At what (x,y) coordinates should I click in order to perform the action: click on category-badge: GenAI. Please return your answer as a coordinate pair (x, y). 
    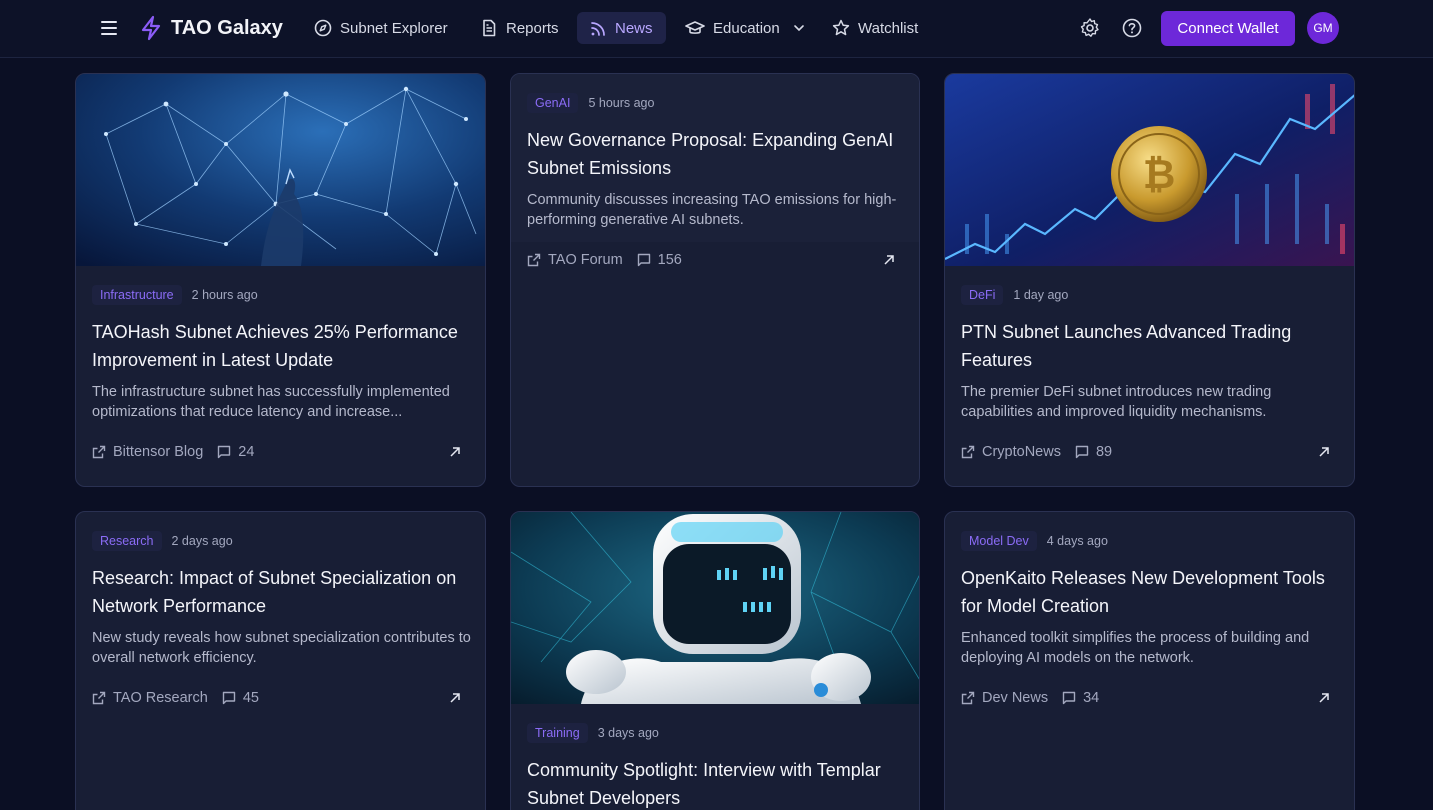
    Looking at the image, I should click on (553, 103).